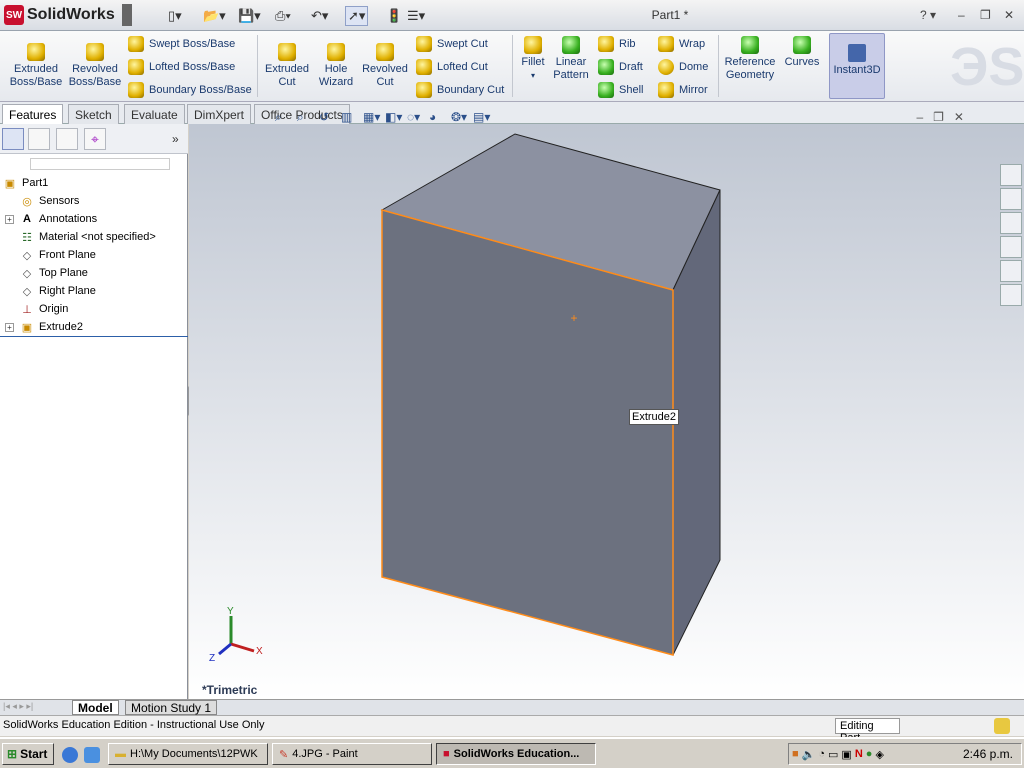 This screenshot has height=768, width=1024. What do you see at coordinates (533, 62) in the screenshot?
I see `fillet-label: Fillet` at bounding box center [533, 62].